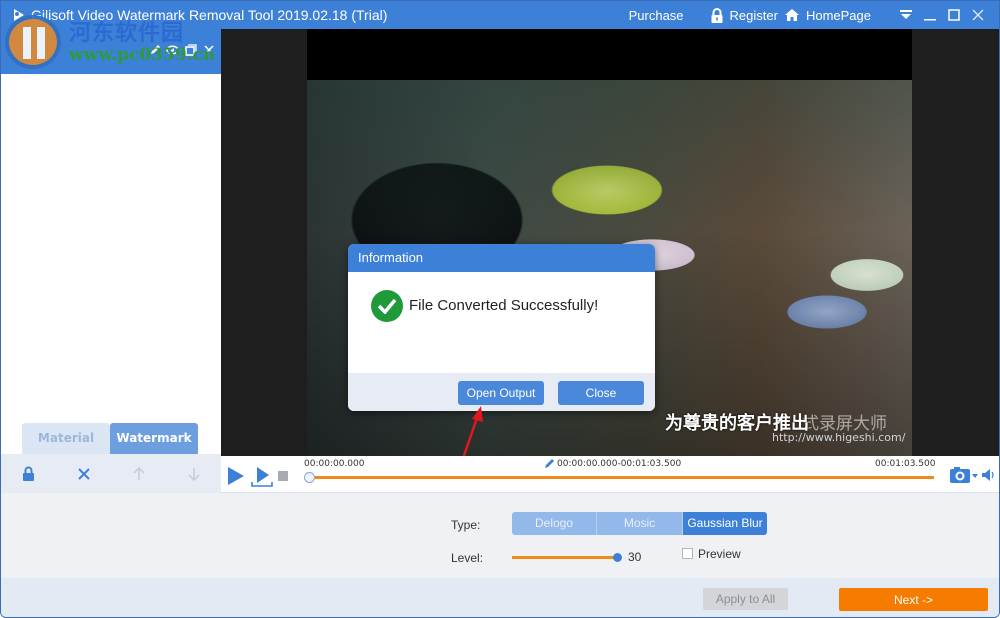 The image size is (1000, 618). I want to click on app-logo-icon, so click(19, 15).